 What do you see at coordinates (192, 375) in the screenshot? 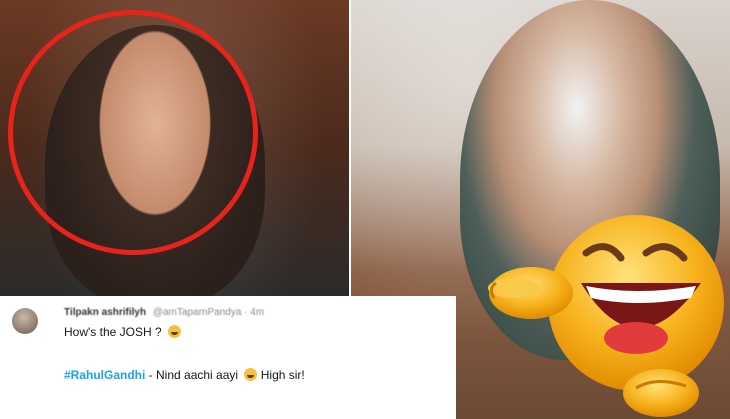
I see `tweet-line-2-text: - Nind aachi aayi` at bounding box center [192, 375].